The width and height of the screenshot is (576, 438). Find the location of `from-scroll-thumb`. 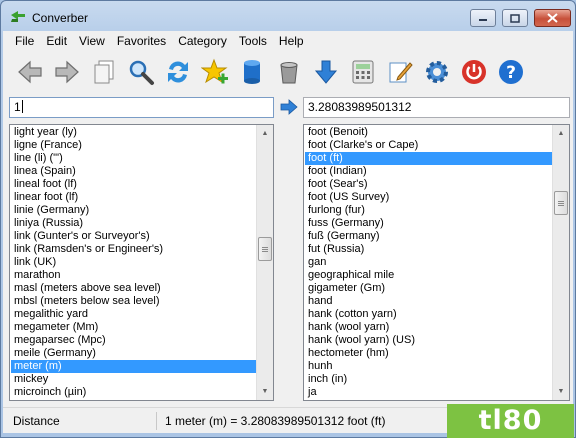

from-scroll-thumb is located at coordinates (265, 249).